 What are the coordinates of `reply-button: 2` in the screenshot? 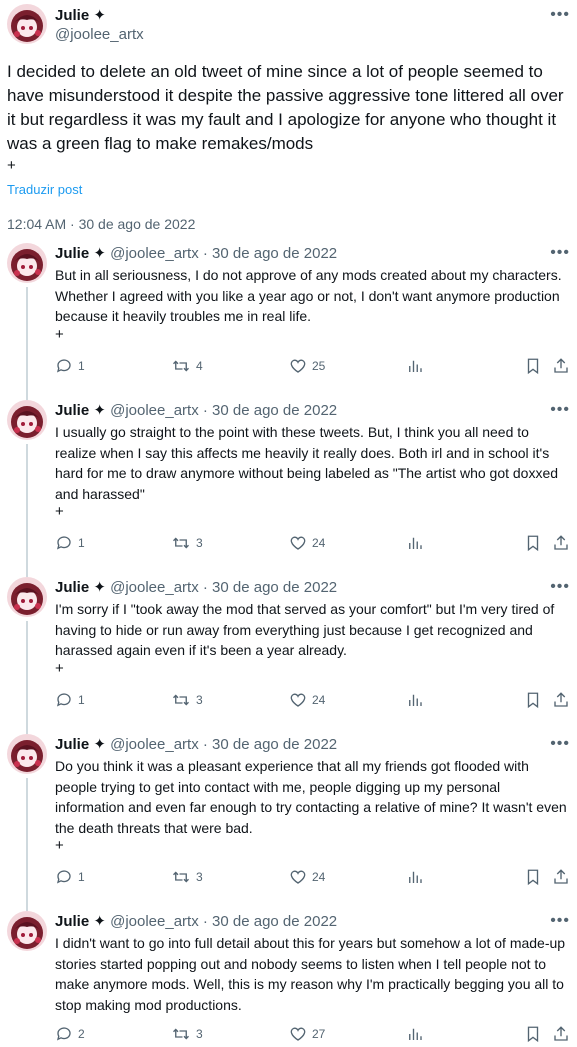 It's located at (70, 1034).